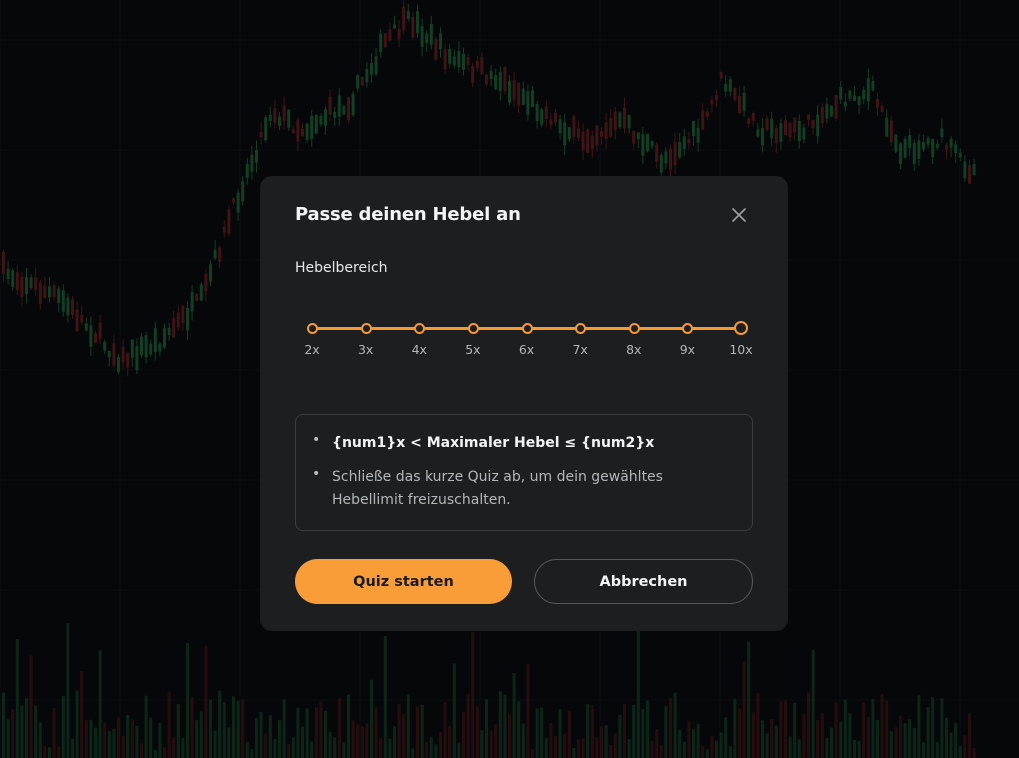 This screenshot has width=1019, height=758. I want to click on start-quiz-button: Quiz starten, so click(403, 581).